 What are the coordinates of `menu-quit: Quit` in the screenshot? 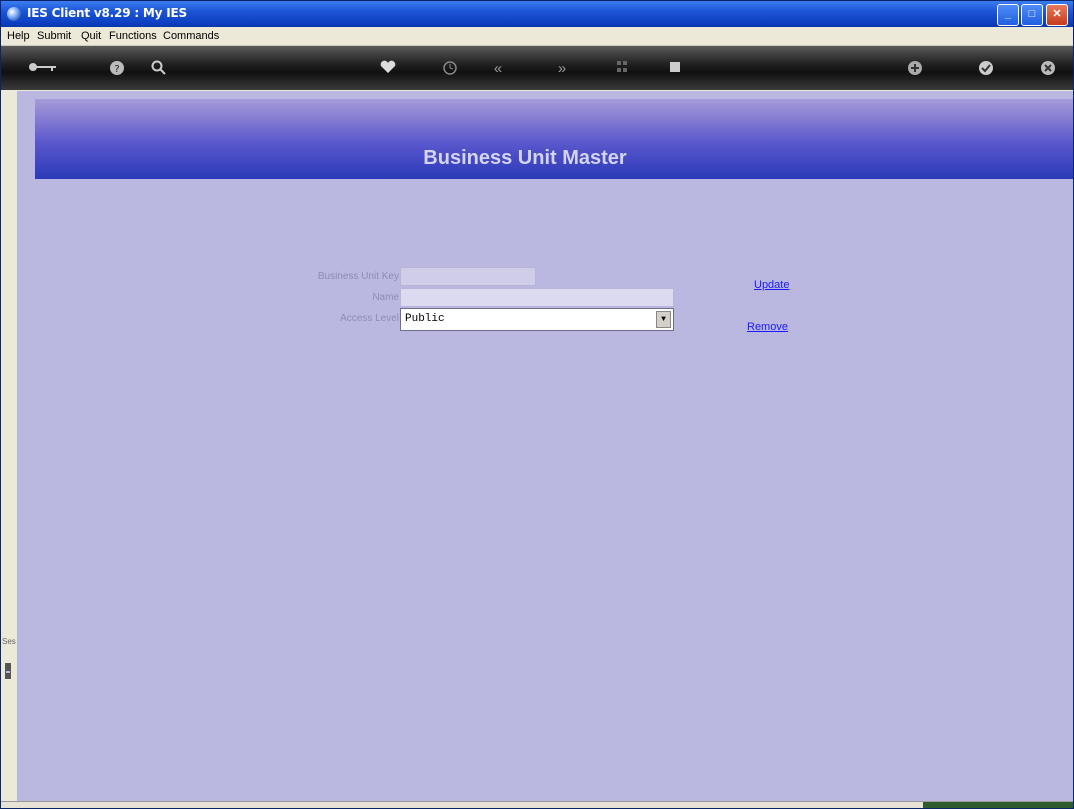 It's located at (91, 36).